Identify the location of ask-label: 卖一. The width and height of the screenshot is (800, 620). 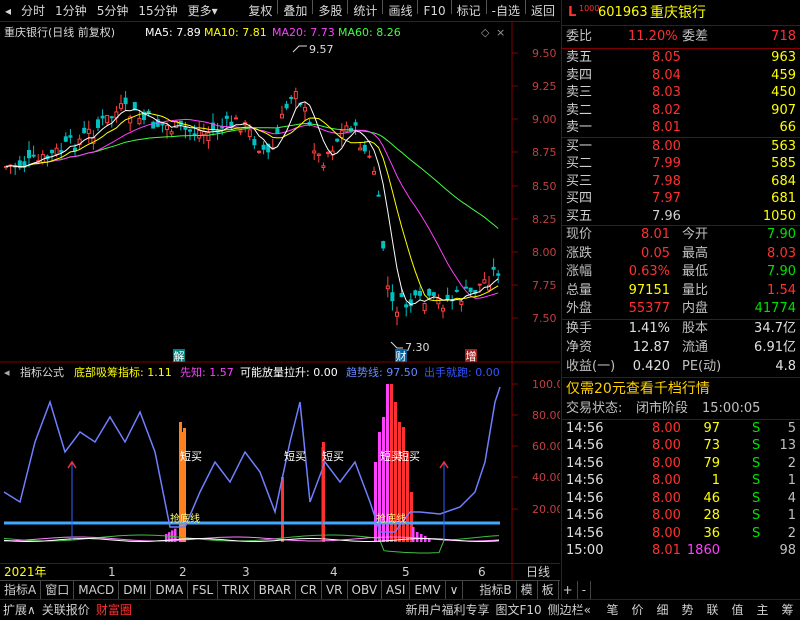
(579, 127).